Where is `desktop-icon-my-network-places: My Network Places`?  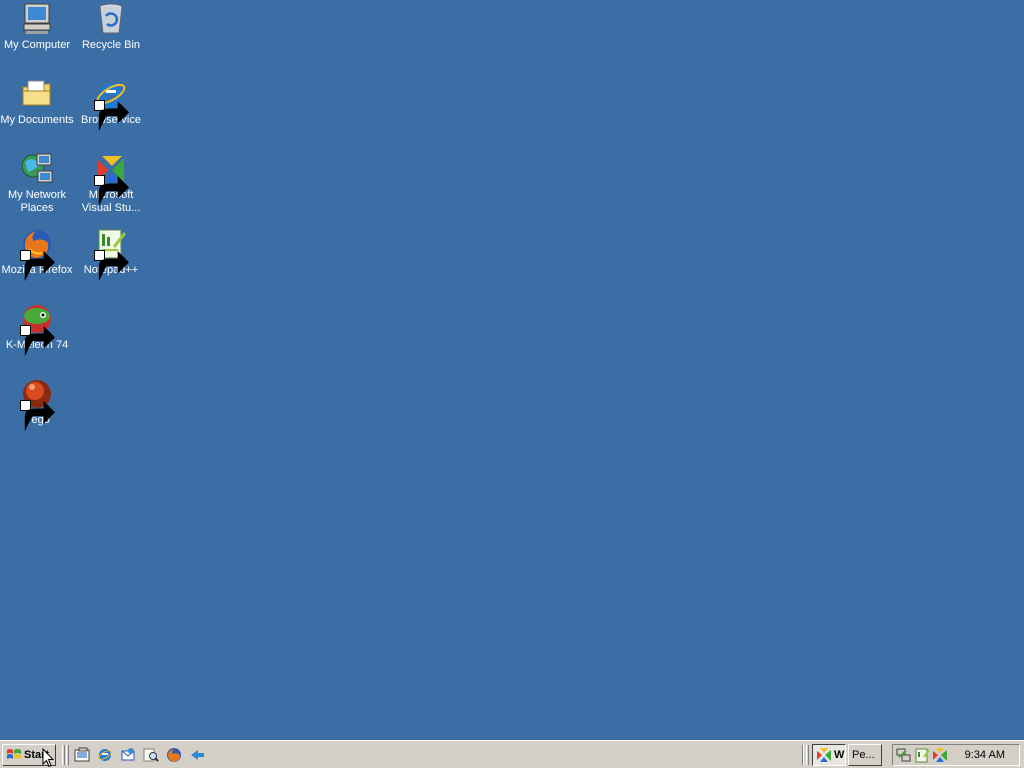 desktop-icon-my-network-places: My Network Places is located at coordinates (37, 183).